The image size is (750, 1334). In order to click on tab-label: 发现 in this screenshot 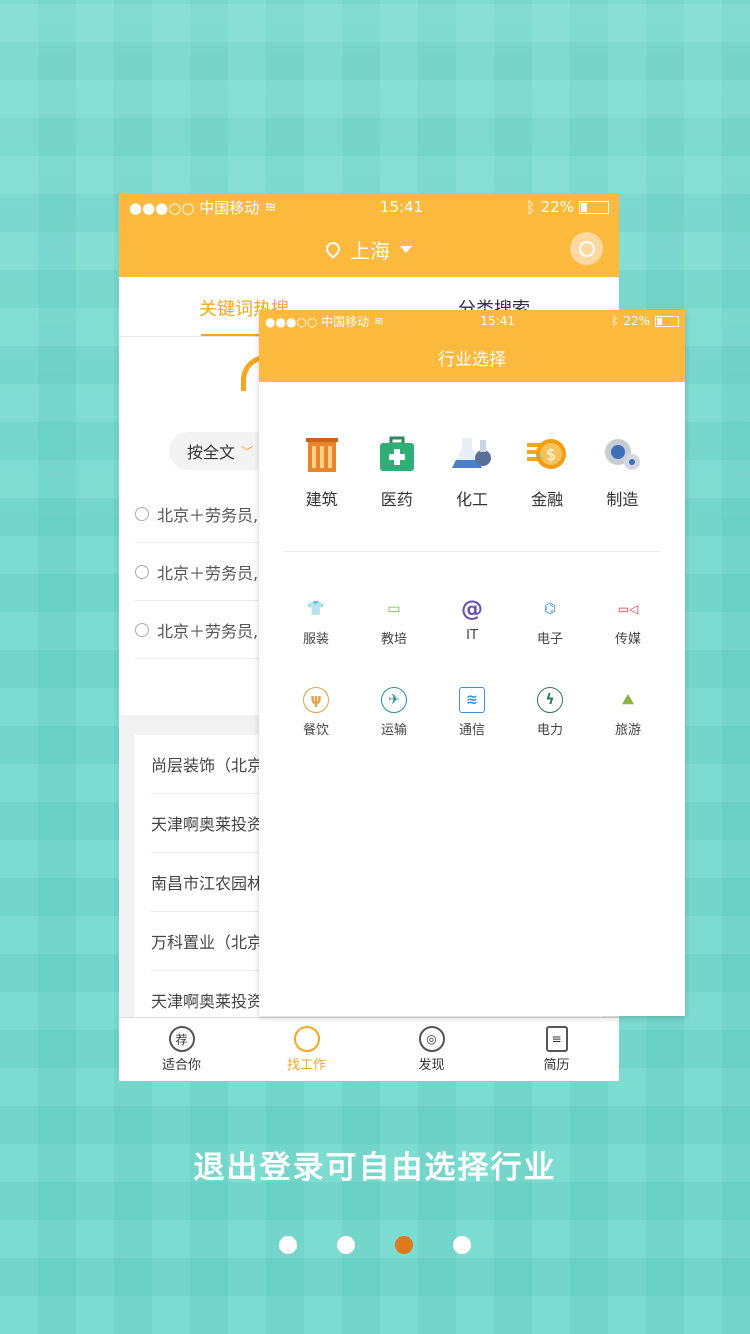, I will do `click(431, 1065)`.